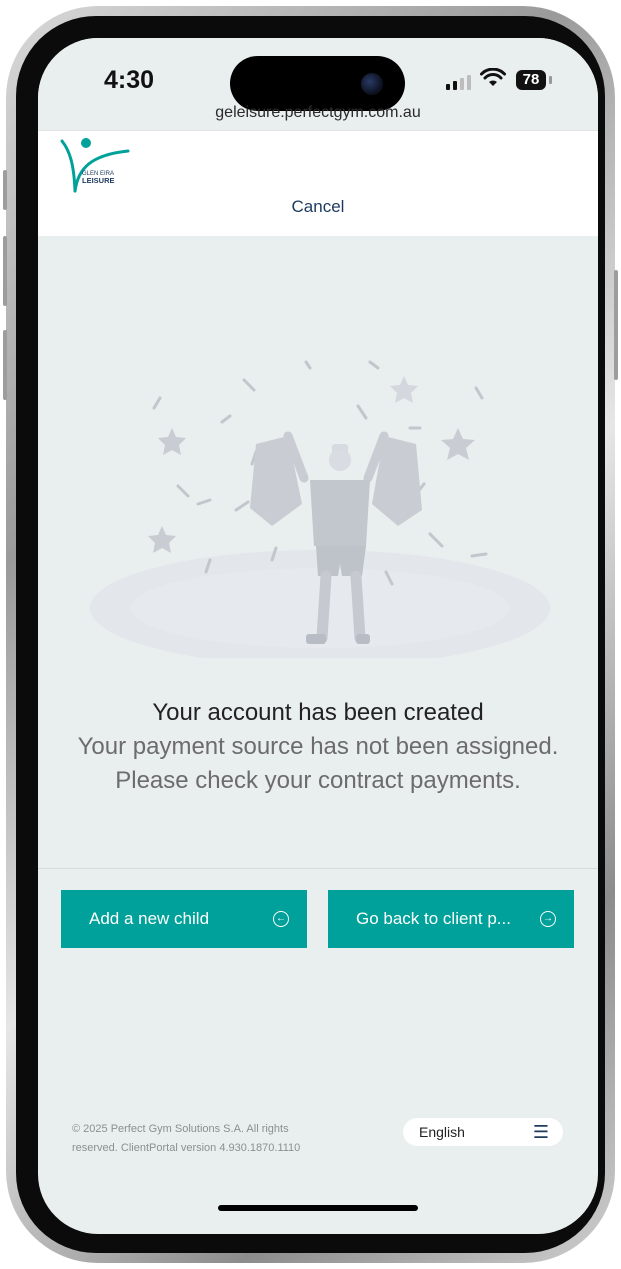 Image resolution: width=621 pixels, height=1269 pixels. I want to click on battery-icon: 78, so click(531, 80).